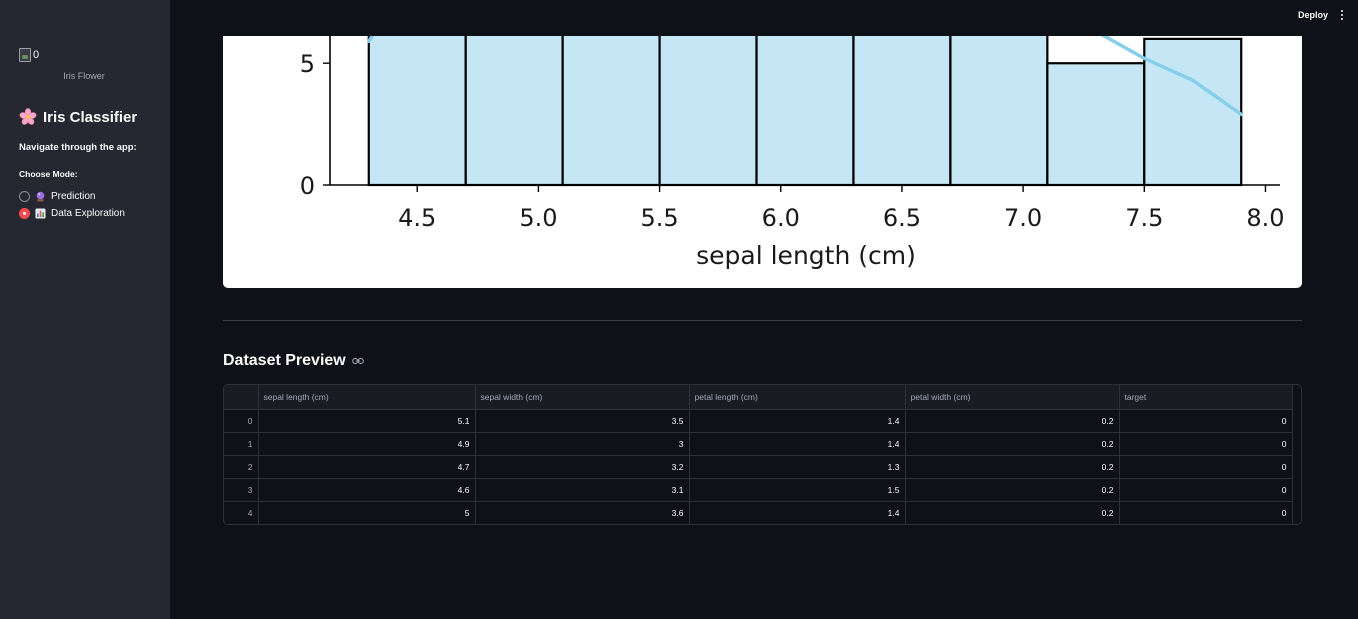 The image size is (1358, 619). What do you see at coordinates (241, 467) in the screenshot?
I see `row-index: 2` at bounding box center [241, 467].